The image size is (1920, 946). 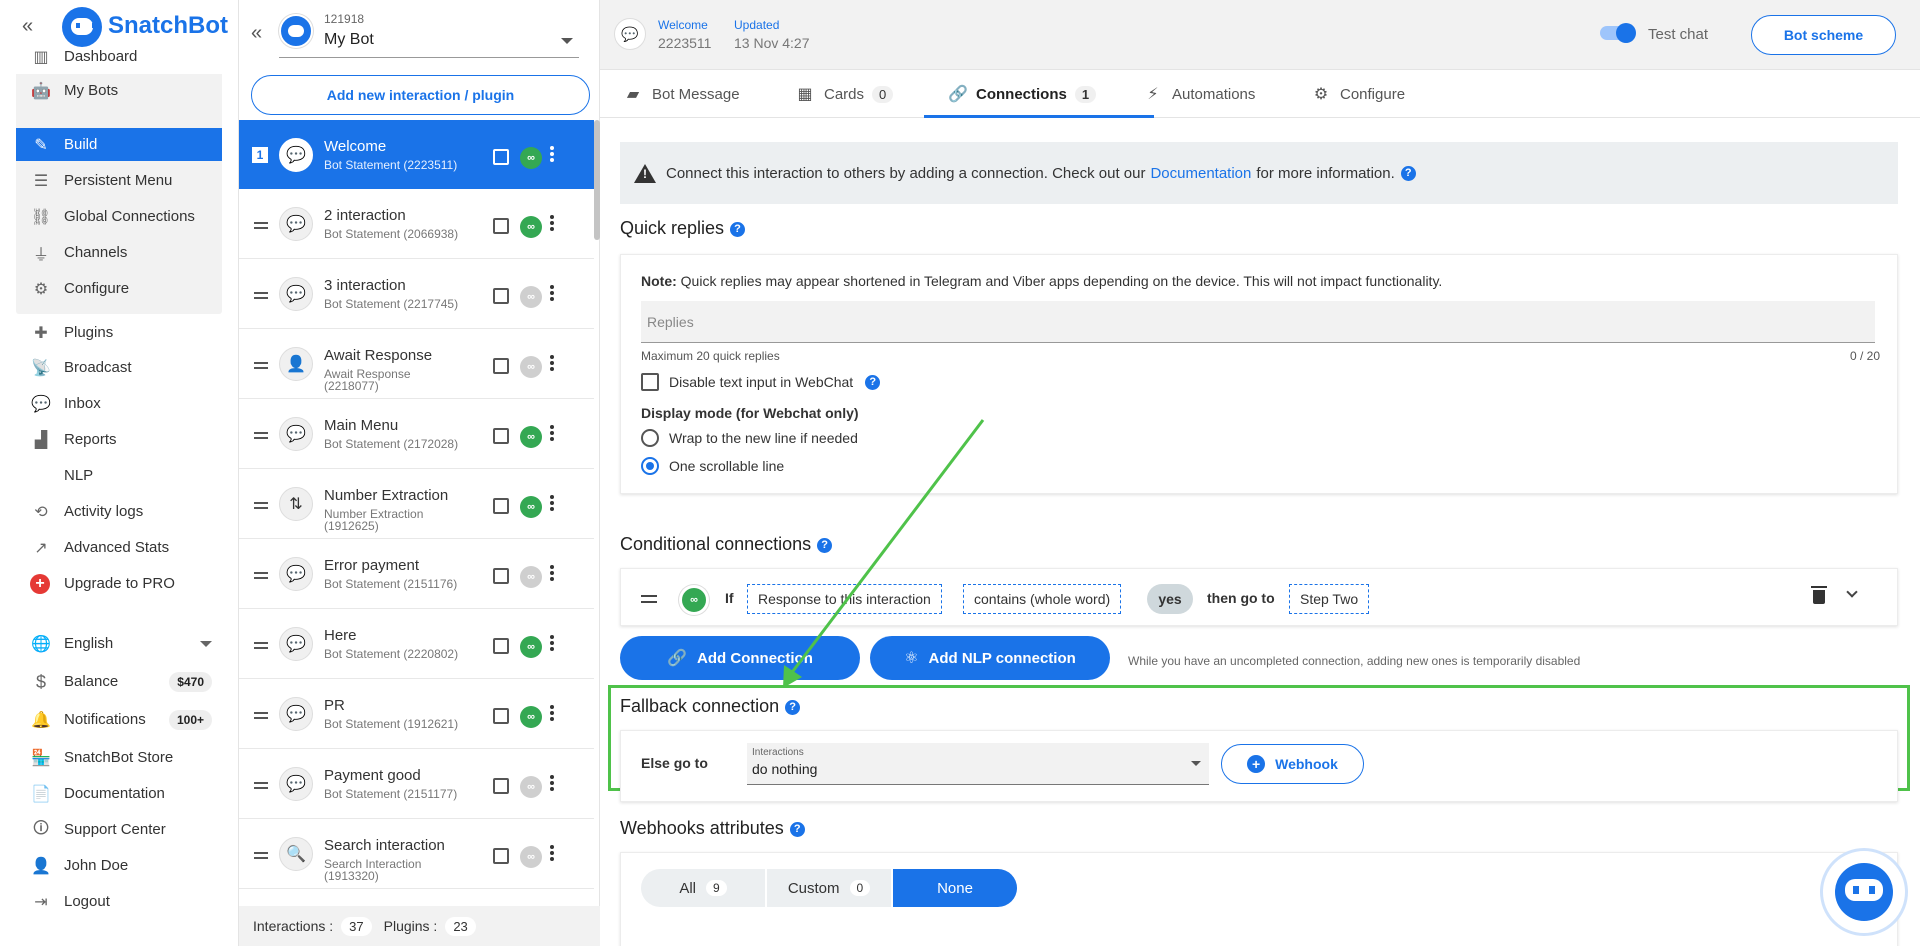 What do you see at coordinates (1819, 595) in the screenshot?
I see `trash-icon` at bounding box center [1819, 595].